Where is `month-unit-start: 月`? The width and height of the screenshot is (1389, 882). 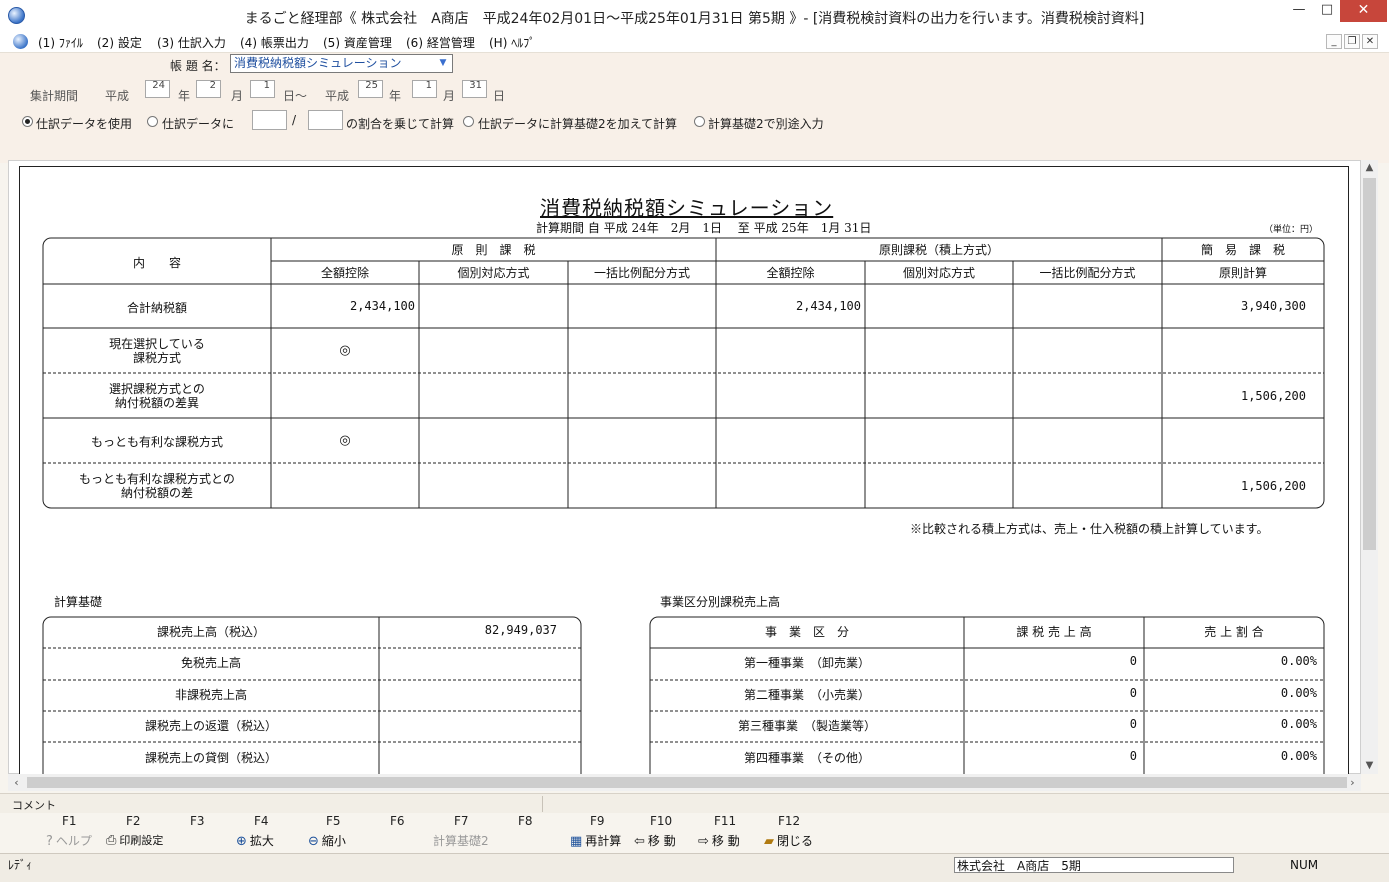
month-unit-start: 月 is located at coordinates (237, 96).